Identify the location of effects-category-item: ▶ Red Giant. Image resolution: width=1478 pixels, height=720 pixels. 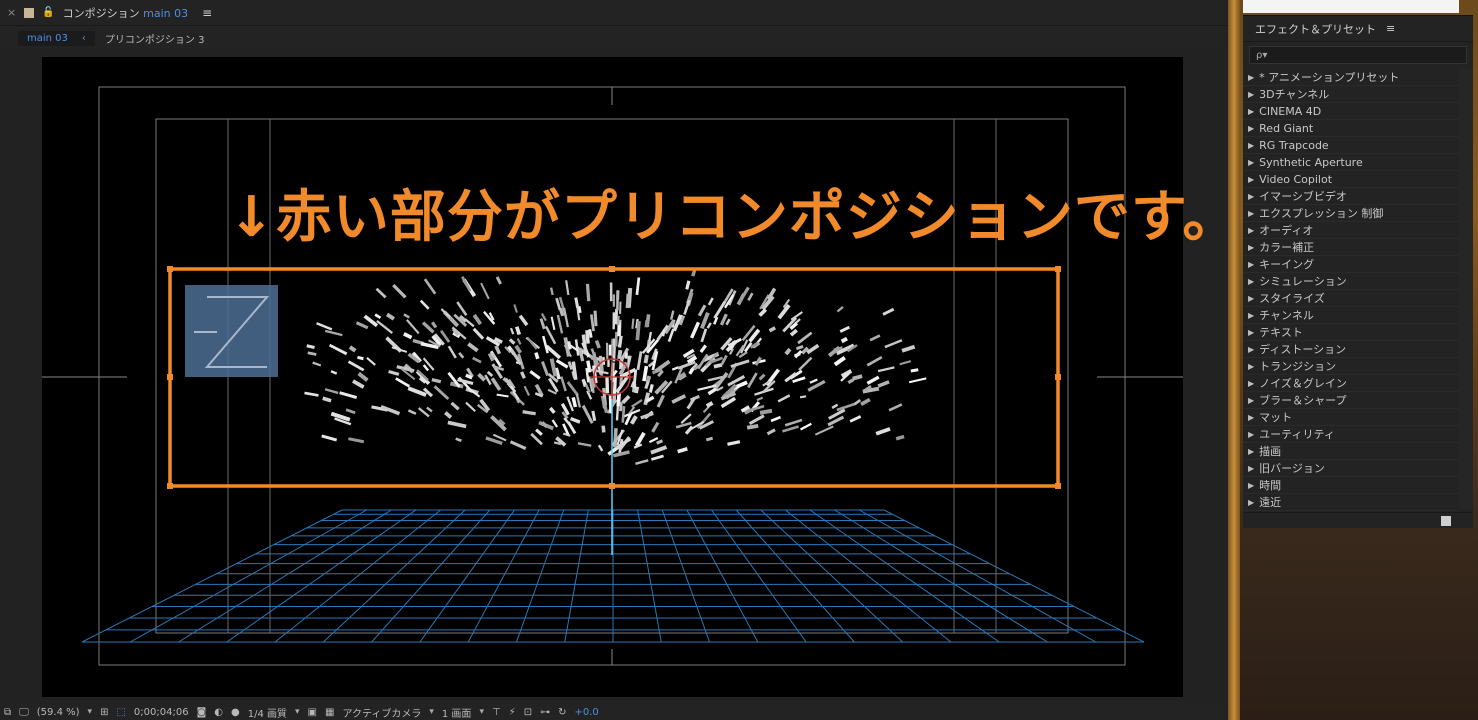
(1351, 128).